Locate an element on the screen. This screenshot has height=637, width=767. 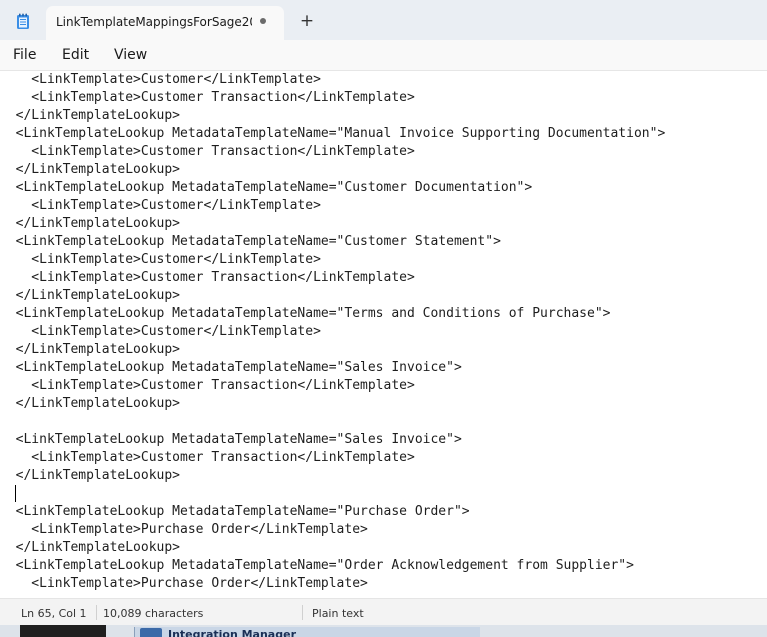
new-tab-button: + is located at coordinates (307, 21).